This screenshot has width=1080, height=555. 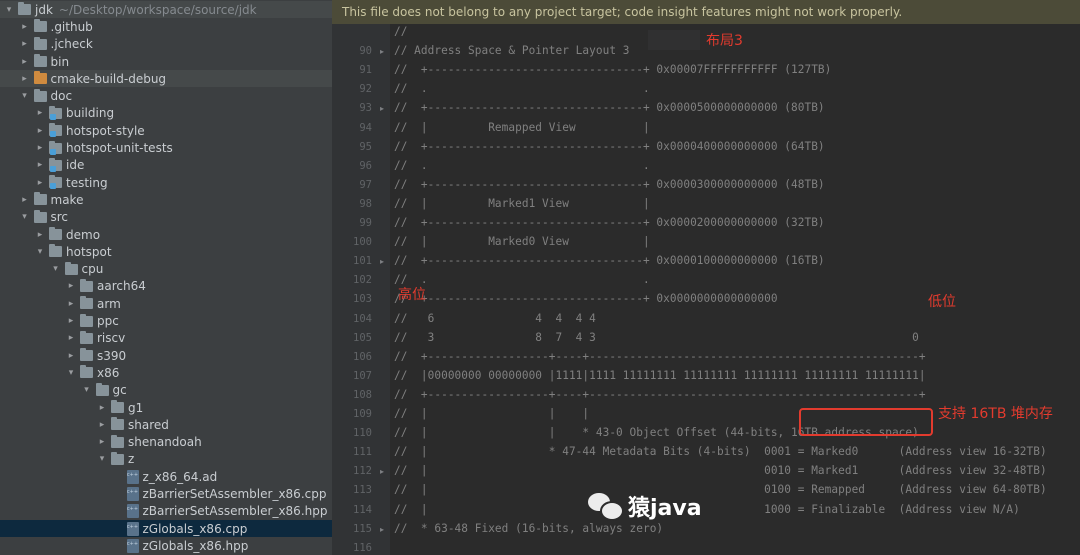 I want to click on line-number: 101, so click(x=362, y=261).